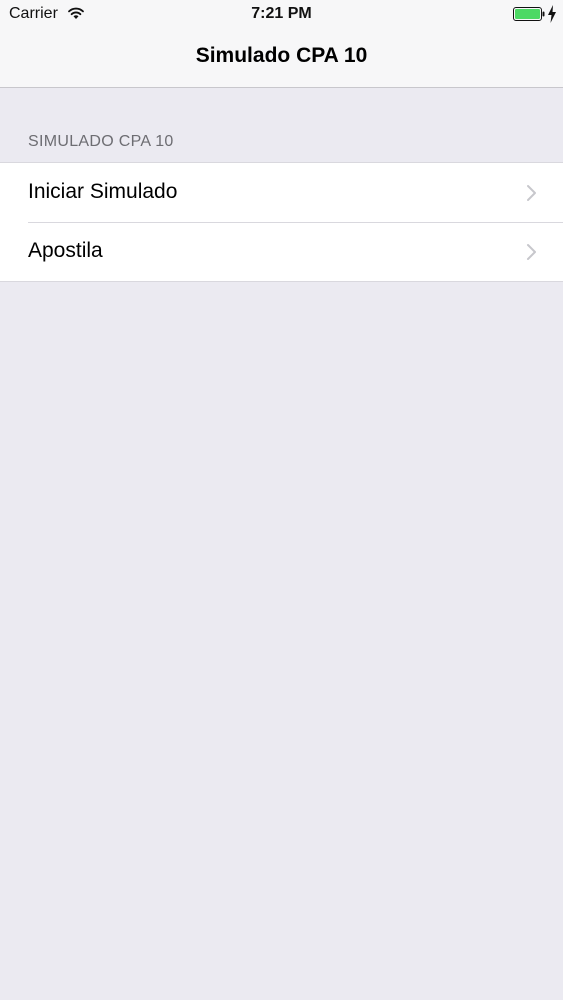 Image resolution: width=563 pixels, height=1000 pixels. What do you see at coordinates (103, 191) in the screenshot?
I see `menu-item-label: Iniciar Simulado` at bounding box center [103, 191].